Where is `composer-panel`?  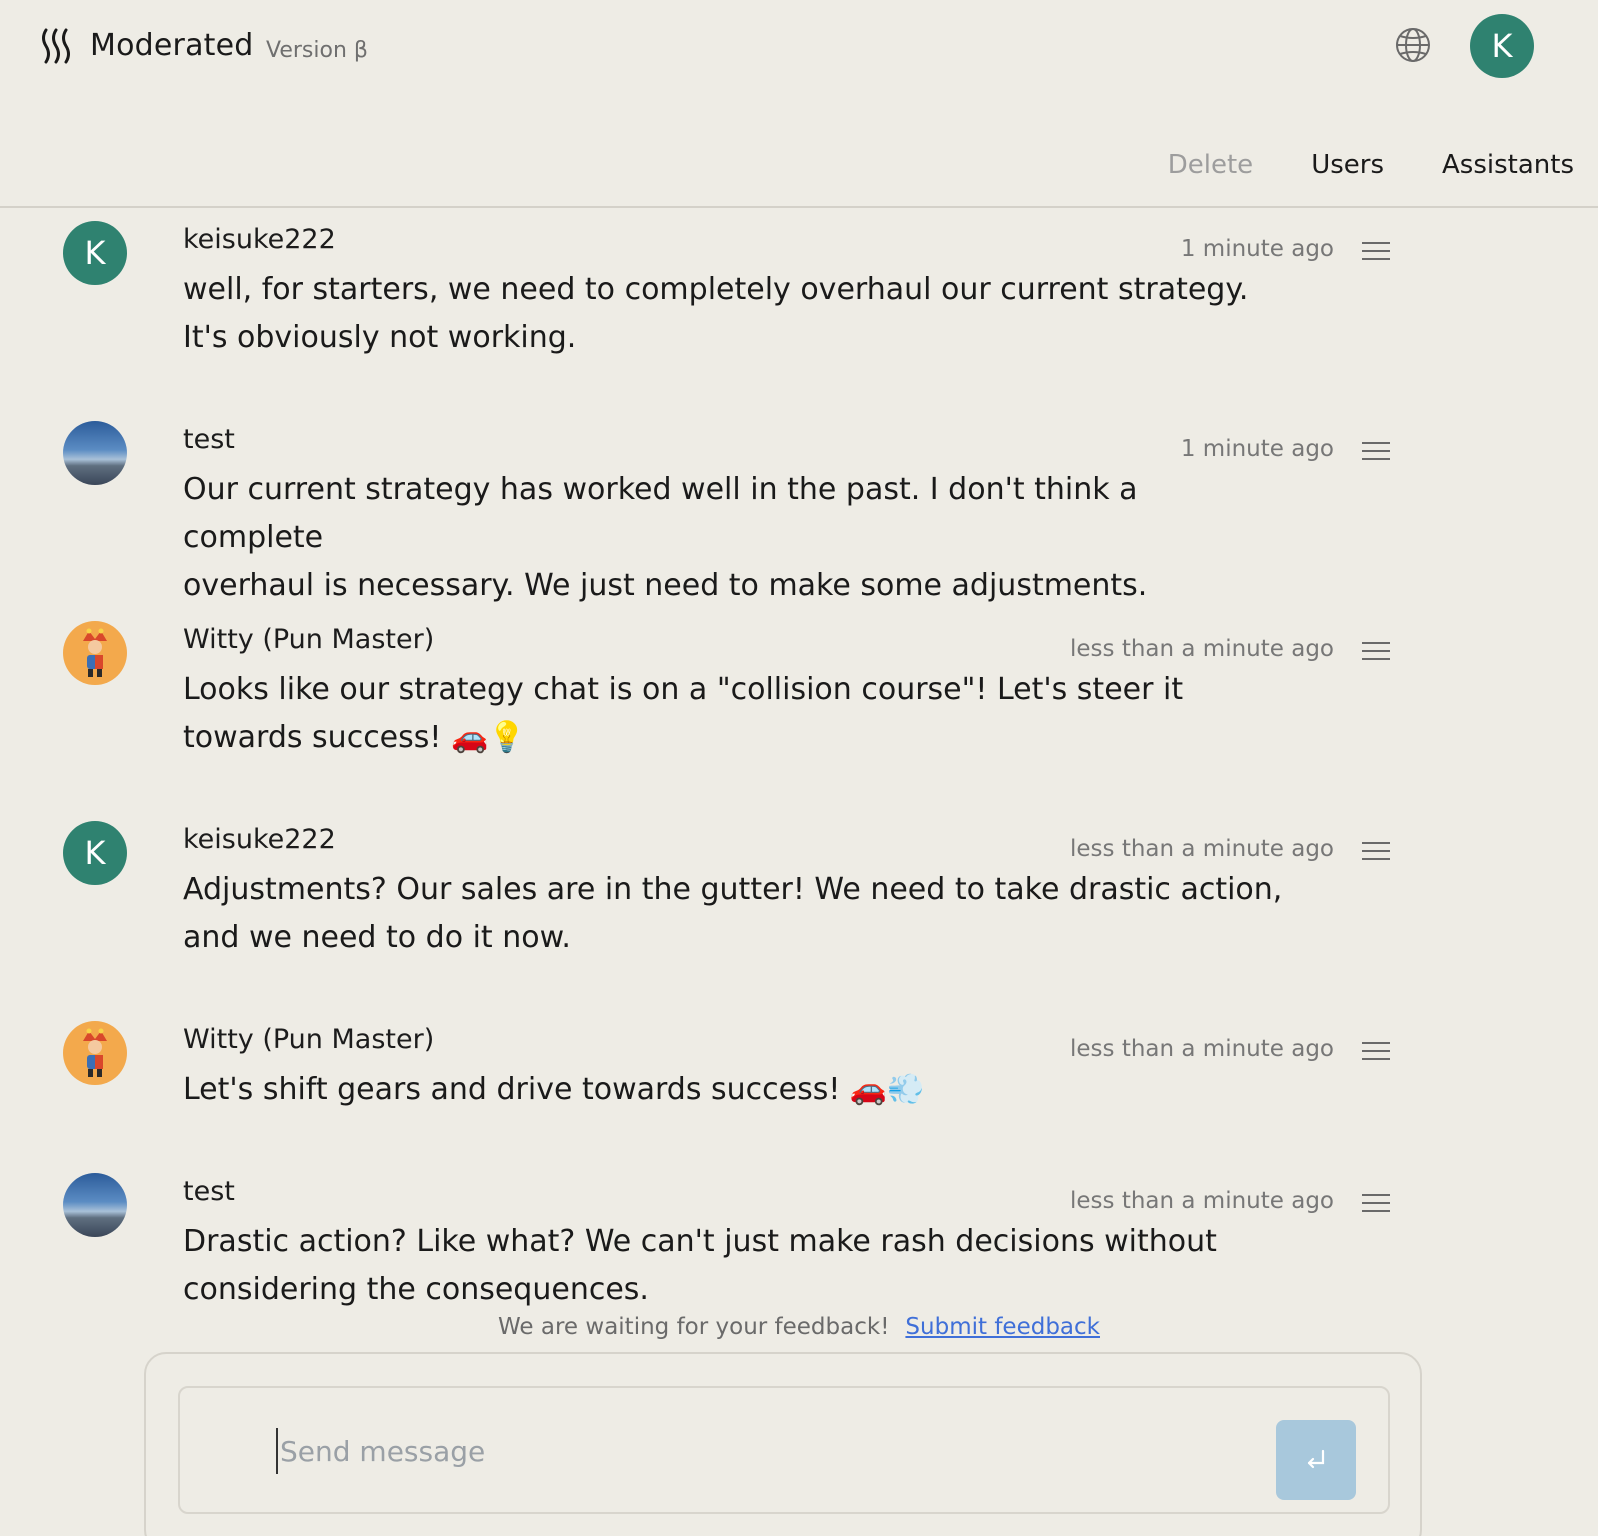 composer-panel is located at coordinates (783, 1444).